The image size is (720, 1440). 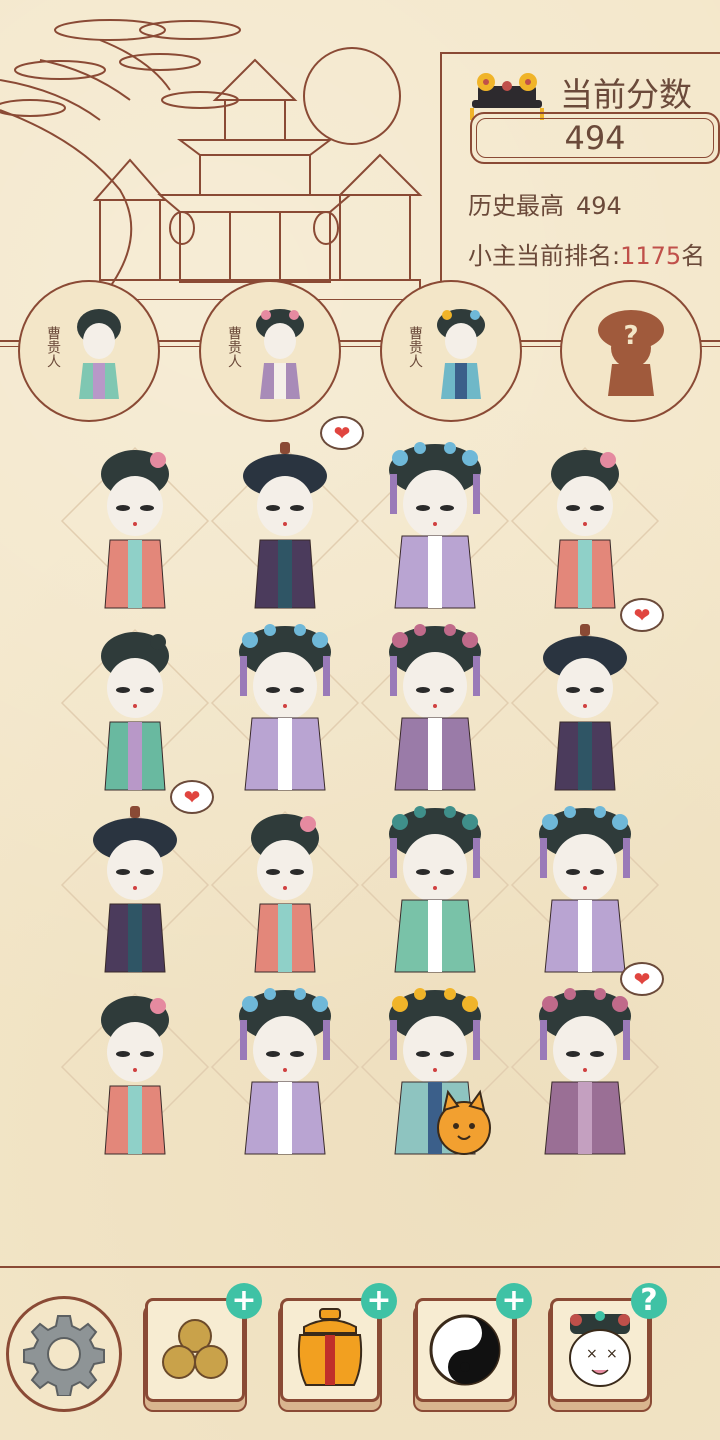 I want to click on toolbar-divider, so click(x=360, y=1267).